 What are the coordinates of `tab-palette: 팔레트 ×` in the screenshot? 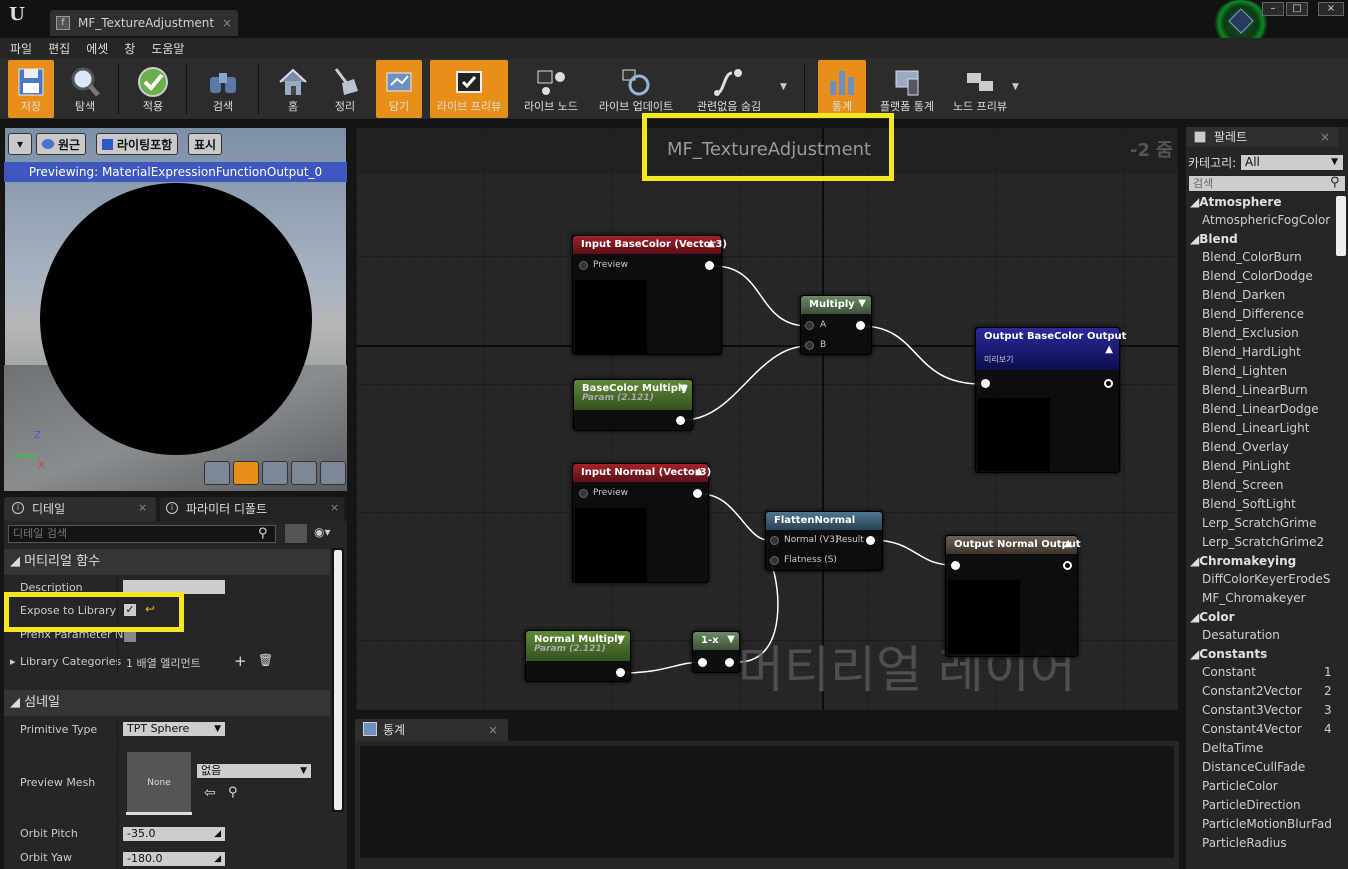 It's located at (1262, 137).